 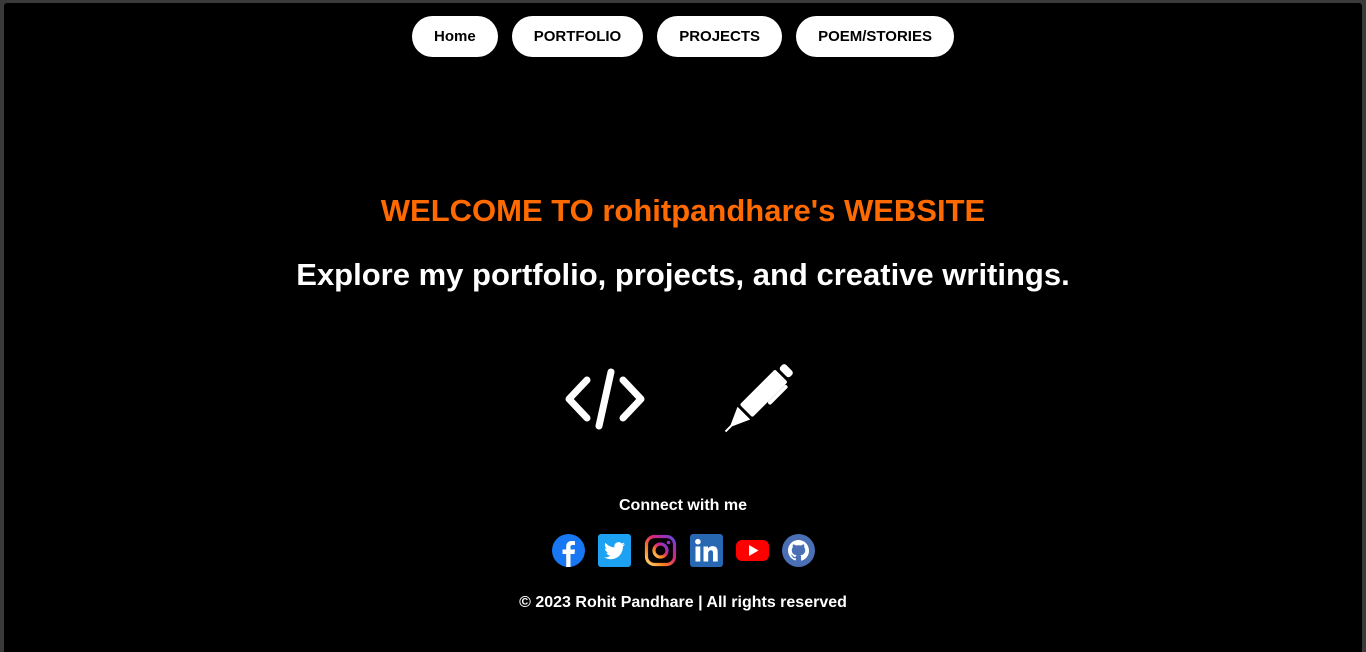 What do you see at coordinates (875, 36) in the screenshot?
I see `nav-poem-stories-button: POEM/STORIES` at bounding box center [875, 36].